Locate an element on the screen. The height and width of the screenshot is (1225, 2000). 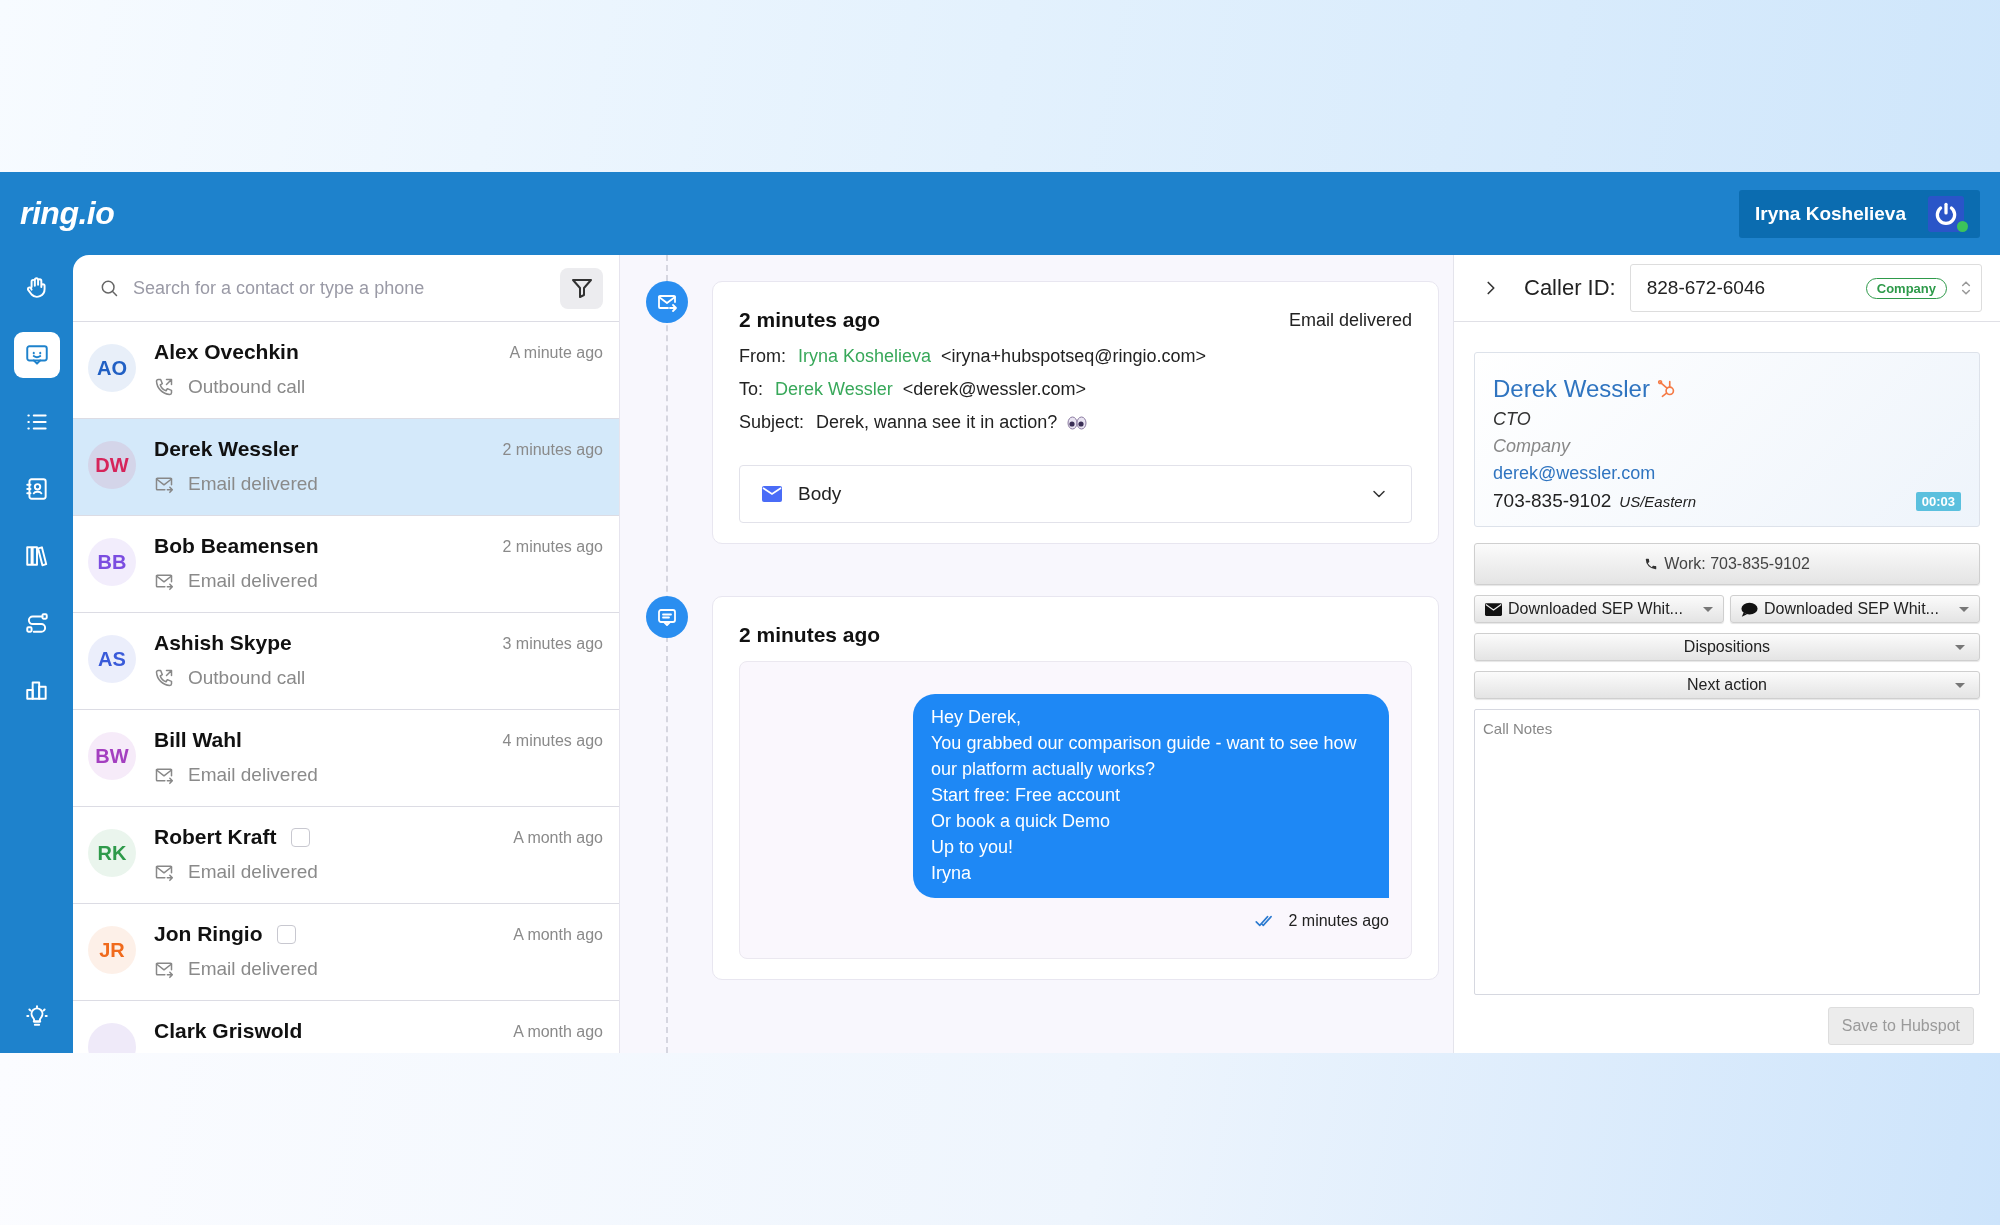
email-address: <iryna+hubspotseq@ringio.com> is located at coordinates (1073, 356).